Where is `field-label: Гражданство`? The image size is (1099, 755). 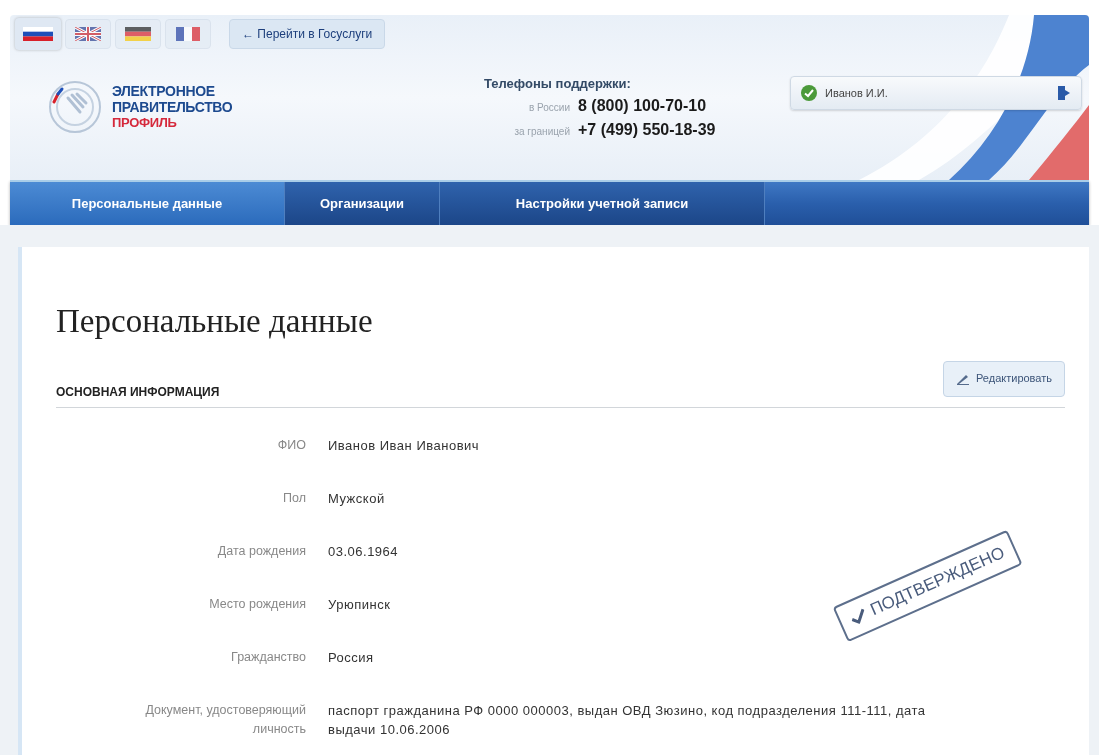 field-label: Гражданство is located at coordinates (268, 657).